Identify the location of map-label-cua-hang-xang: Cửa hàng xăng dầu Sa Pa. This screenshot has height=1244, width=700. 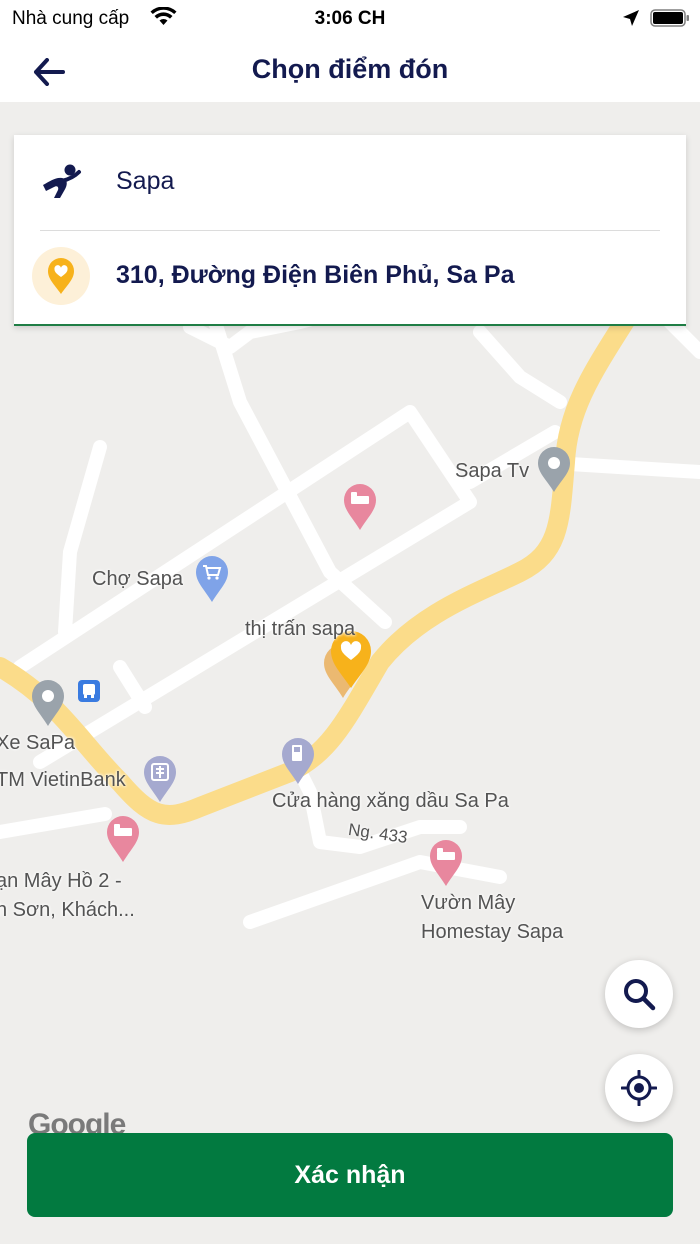
(390, 801).